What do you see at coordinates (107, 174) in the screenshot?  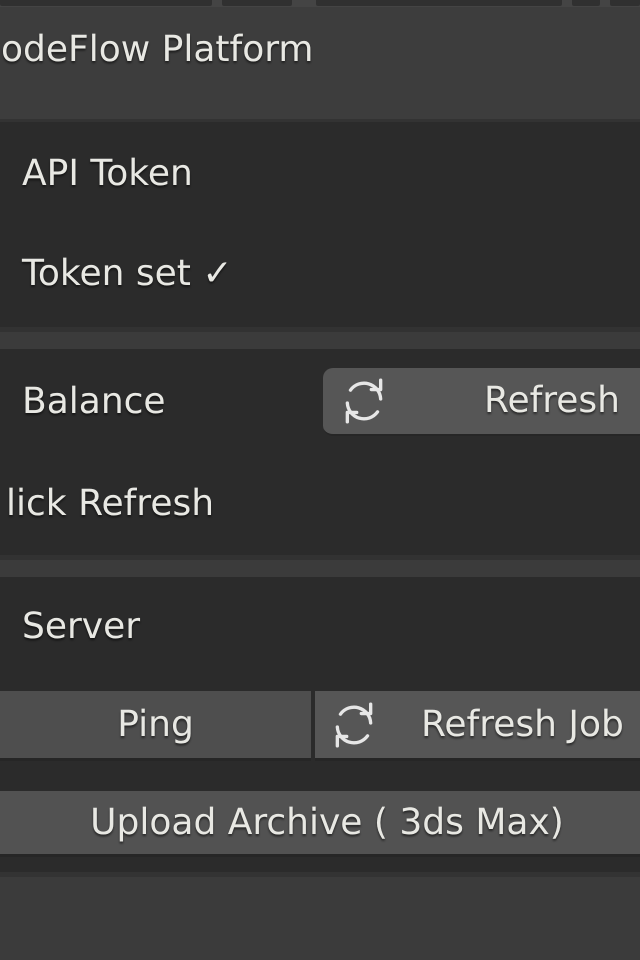 I see `label-text: API Token` at bounding box center [107, 174].